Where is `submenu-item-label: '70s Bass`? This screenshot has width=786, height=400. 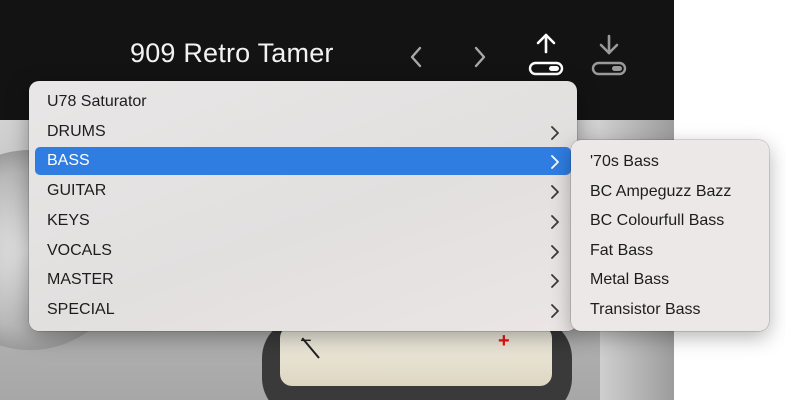 submenu-item-label: '70s Bass is located at coordinates (624, 161).